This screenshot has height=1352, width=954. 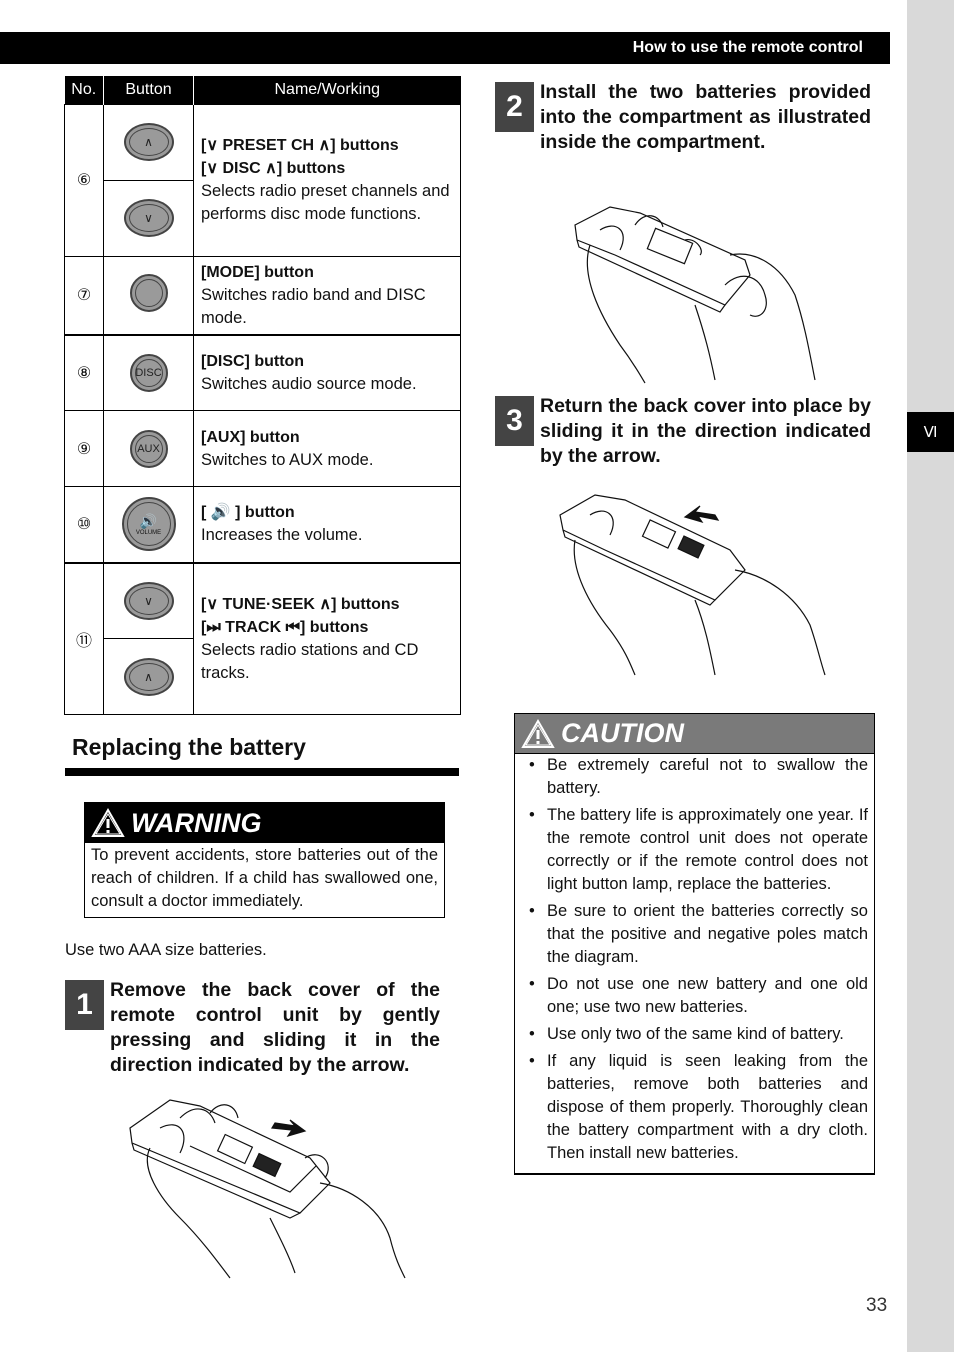 I want to click on tune-down-button-illustration: ∨, so click(x=148, y=600).